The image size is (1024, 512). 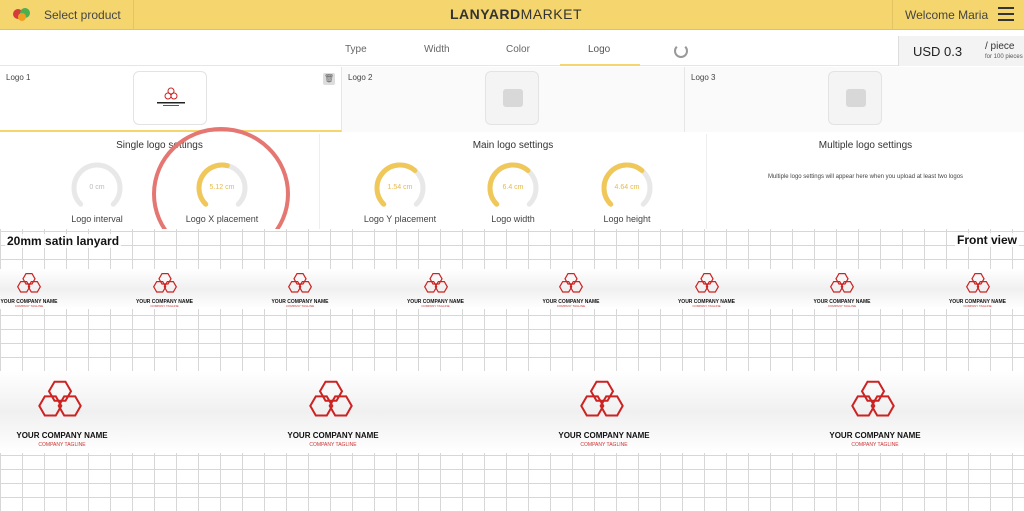 I want to click on gauge-label: Logo width, so click(x=513, y=219).